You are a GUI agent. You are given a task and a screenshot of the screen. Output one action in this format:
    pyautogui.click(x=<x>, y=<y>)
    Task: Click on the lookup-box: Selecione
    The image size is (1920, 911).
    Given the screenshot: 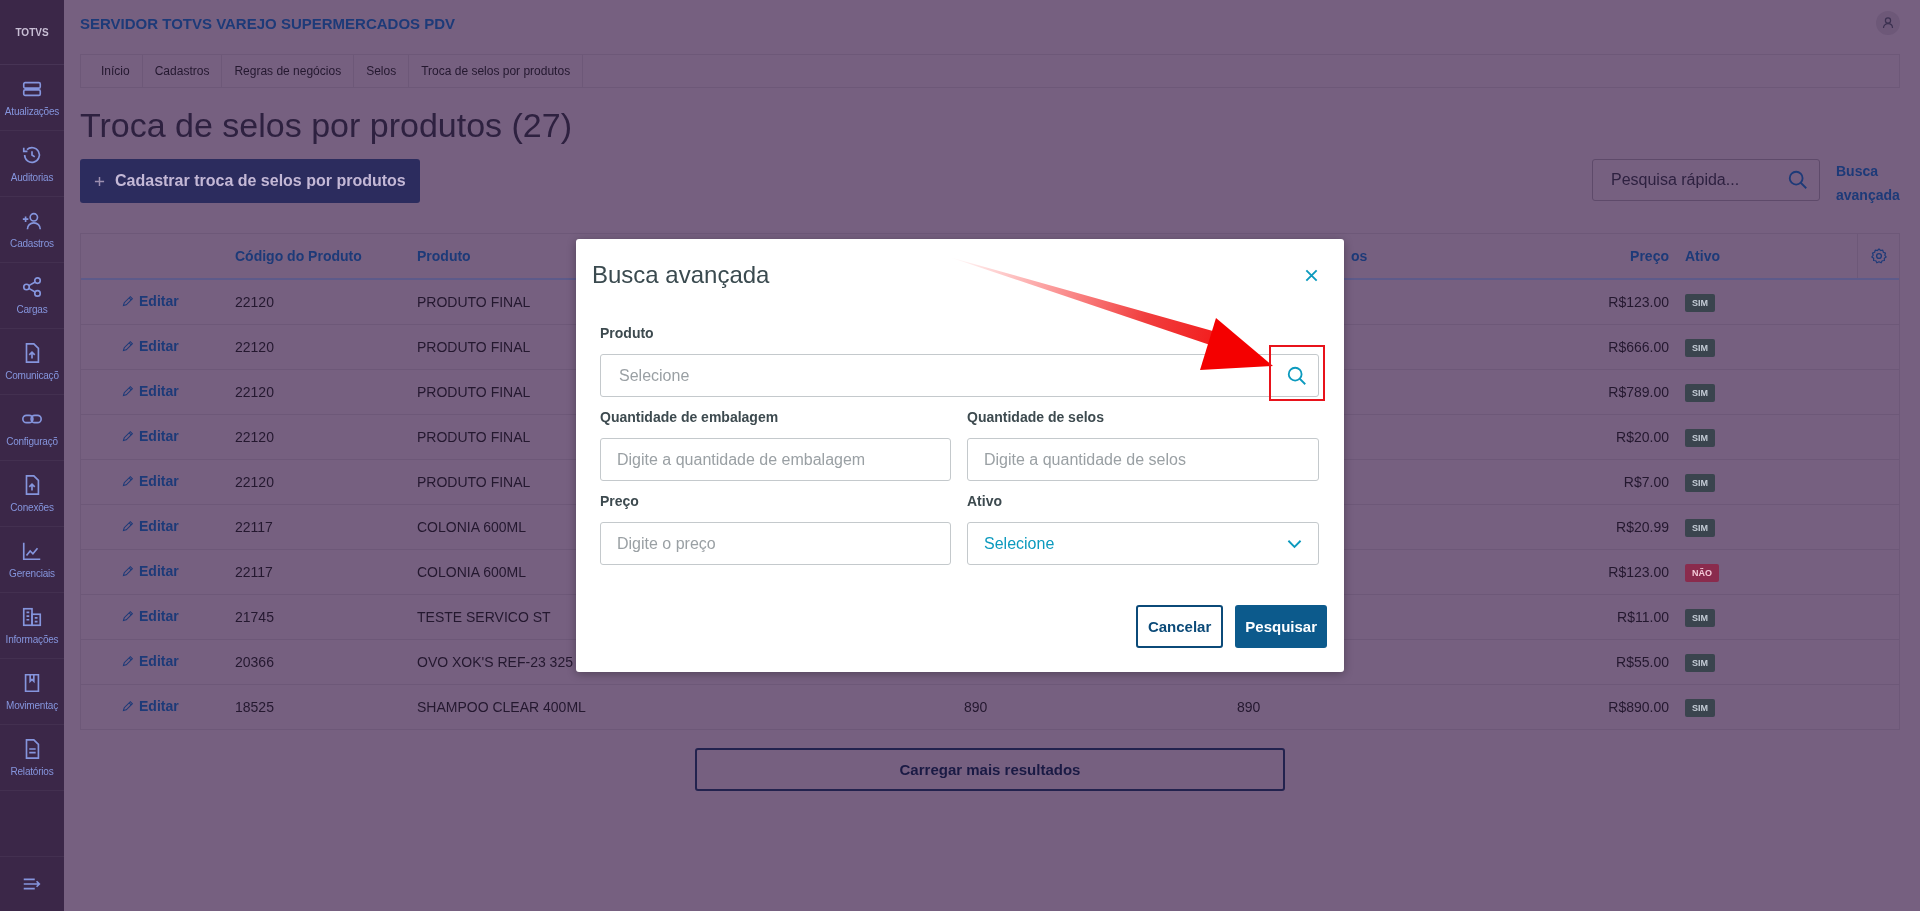 What is the action you would take?
    pyautogui.click(x=959, y=375)
    